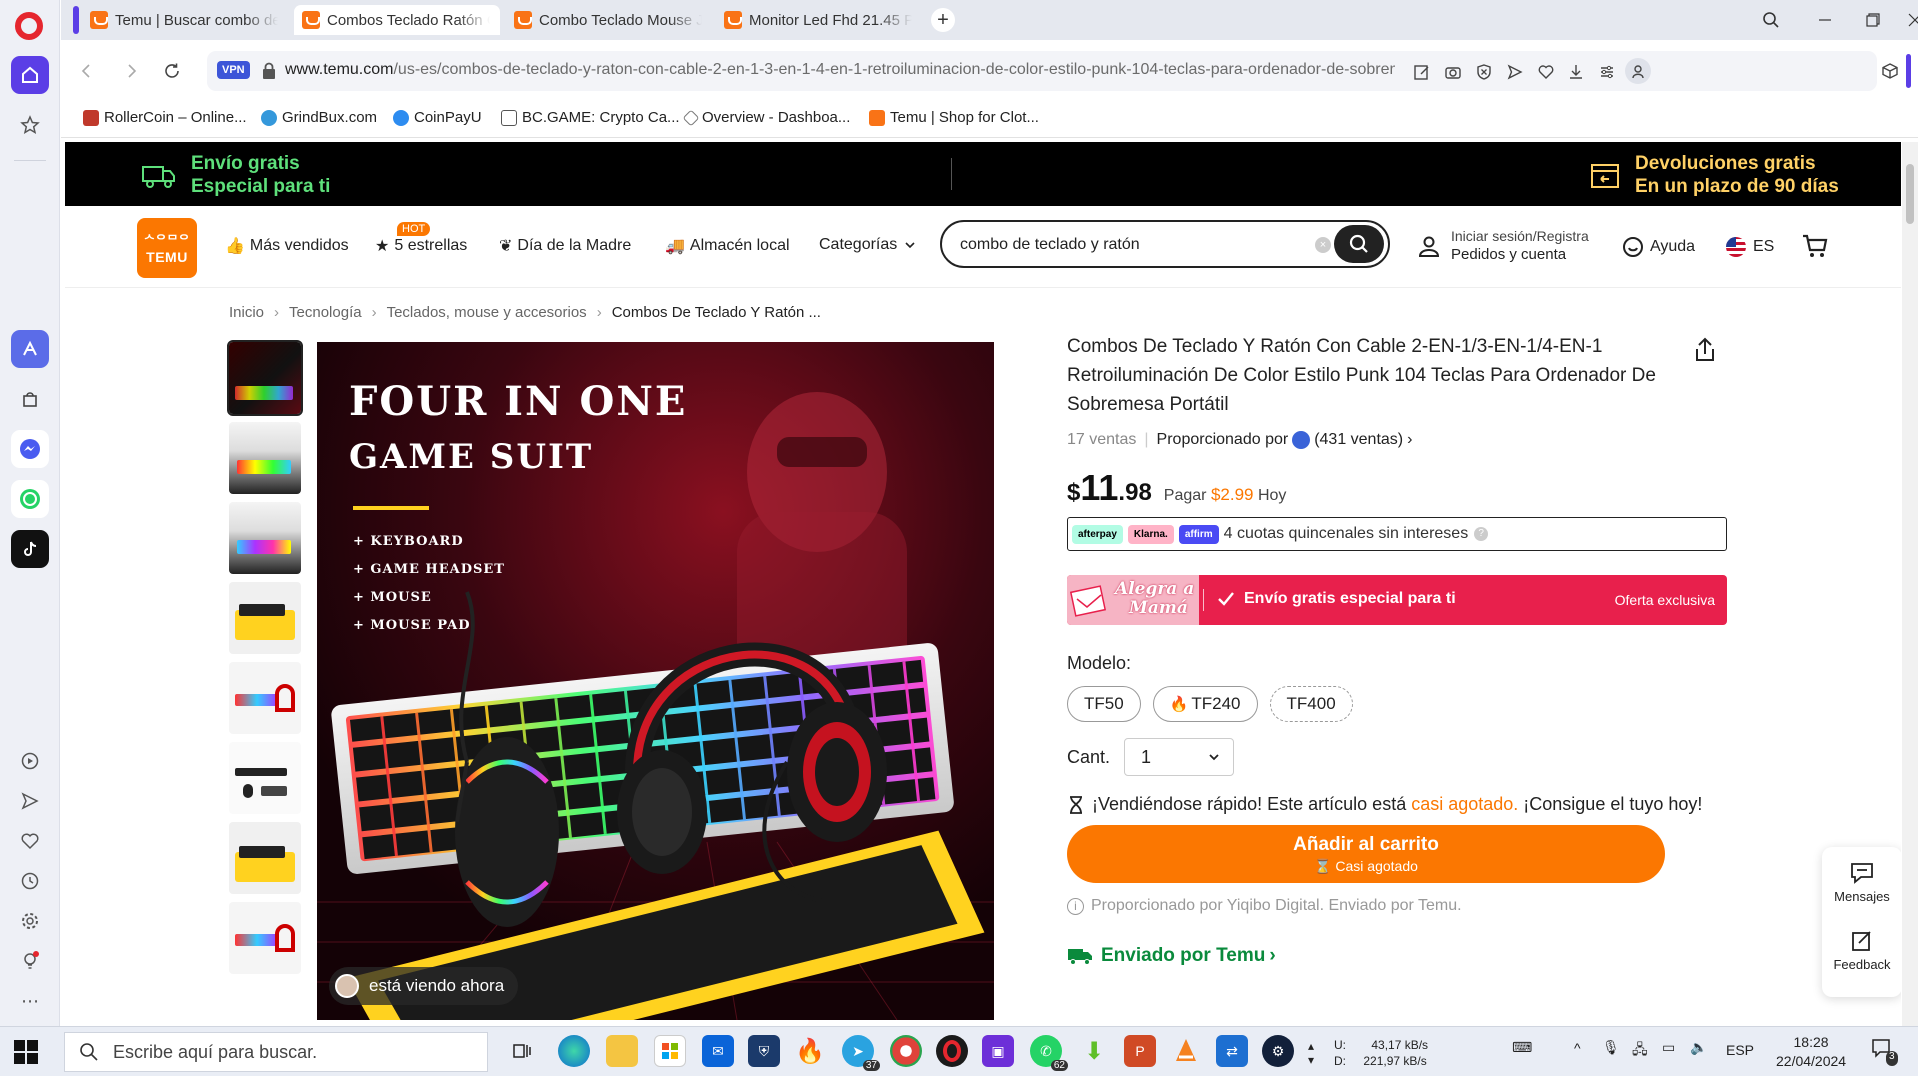  Describe the element at coordinates (287, 246) in the screenshot. I see `nav-best-sellers: 👍 Más vendidos` at that location.